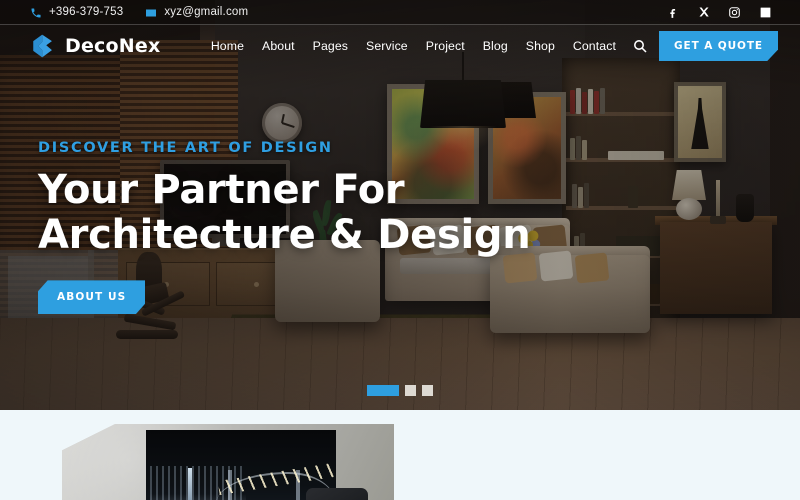 This screenshot has width=800, height=500. I want to click on hero-title-line-1: Your Partner For, so click(221, 190).